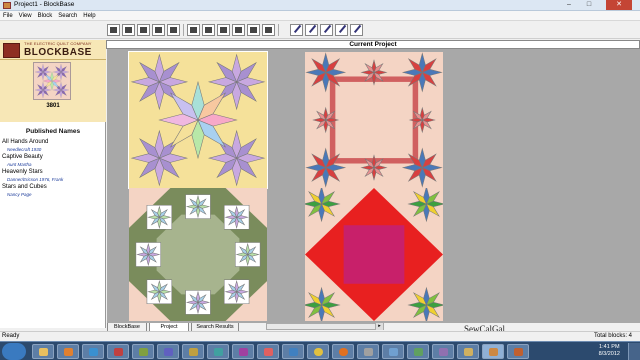 The width and height of the screenshot is (640, 360). Describe the element at coordinates (25, 16) in the screenshot. I see `menu-view: View` at that location.